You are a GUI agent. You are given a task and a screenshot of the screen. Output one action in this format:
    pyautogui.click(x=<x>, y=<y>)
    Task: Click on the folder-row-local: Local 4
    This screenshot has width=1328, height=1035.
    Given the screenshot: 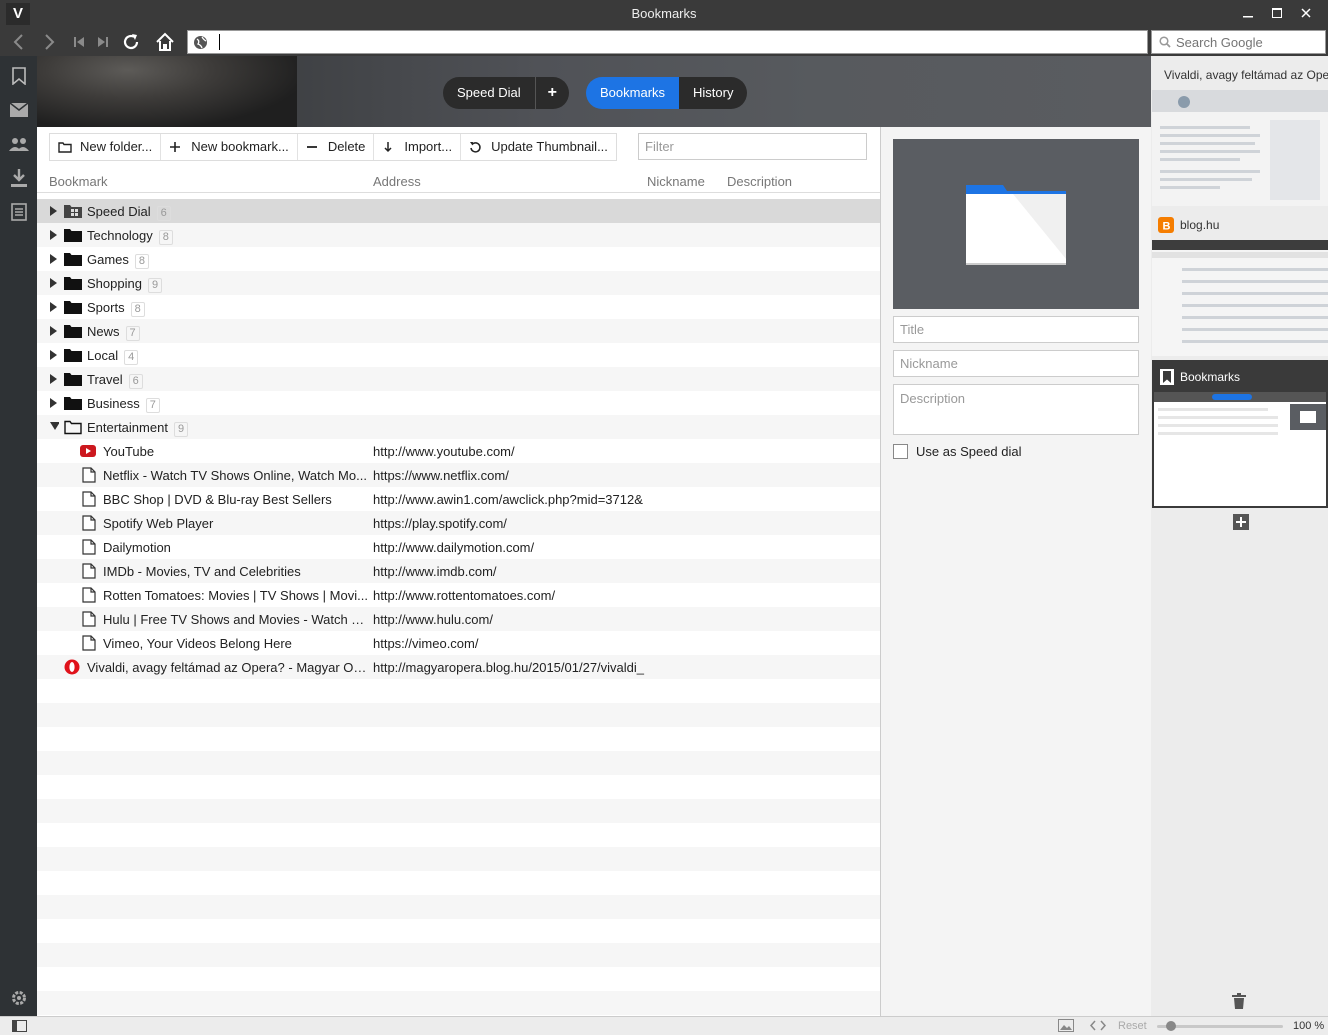 What is the action you would take?
    pyautogui.click(x=458, y=355)
    